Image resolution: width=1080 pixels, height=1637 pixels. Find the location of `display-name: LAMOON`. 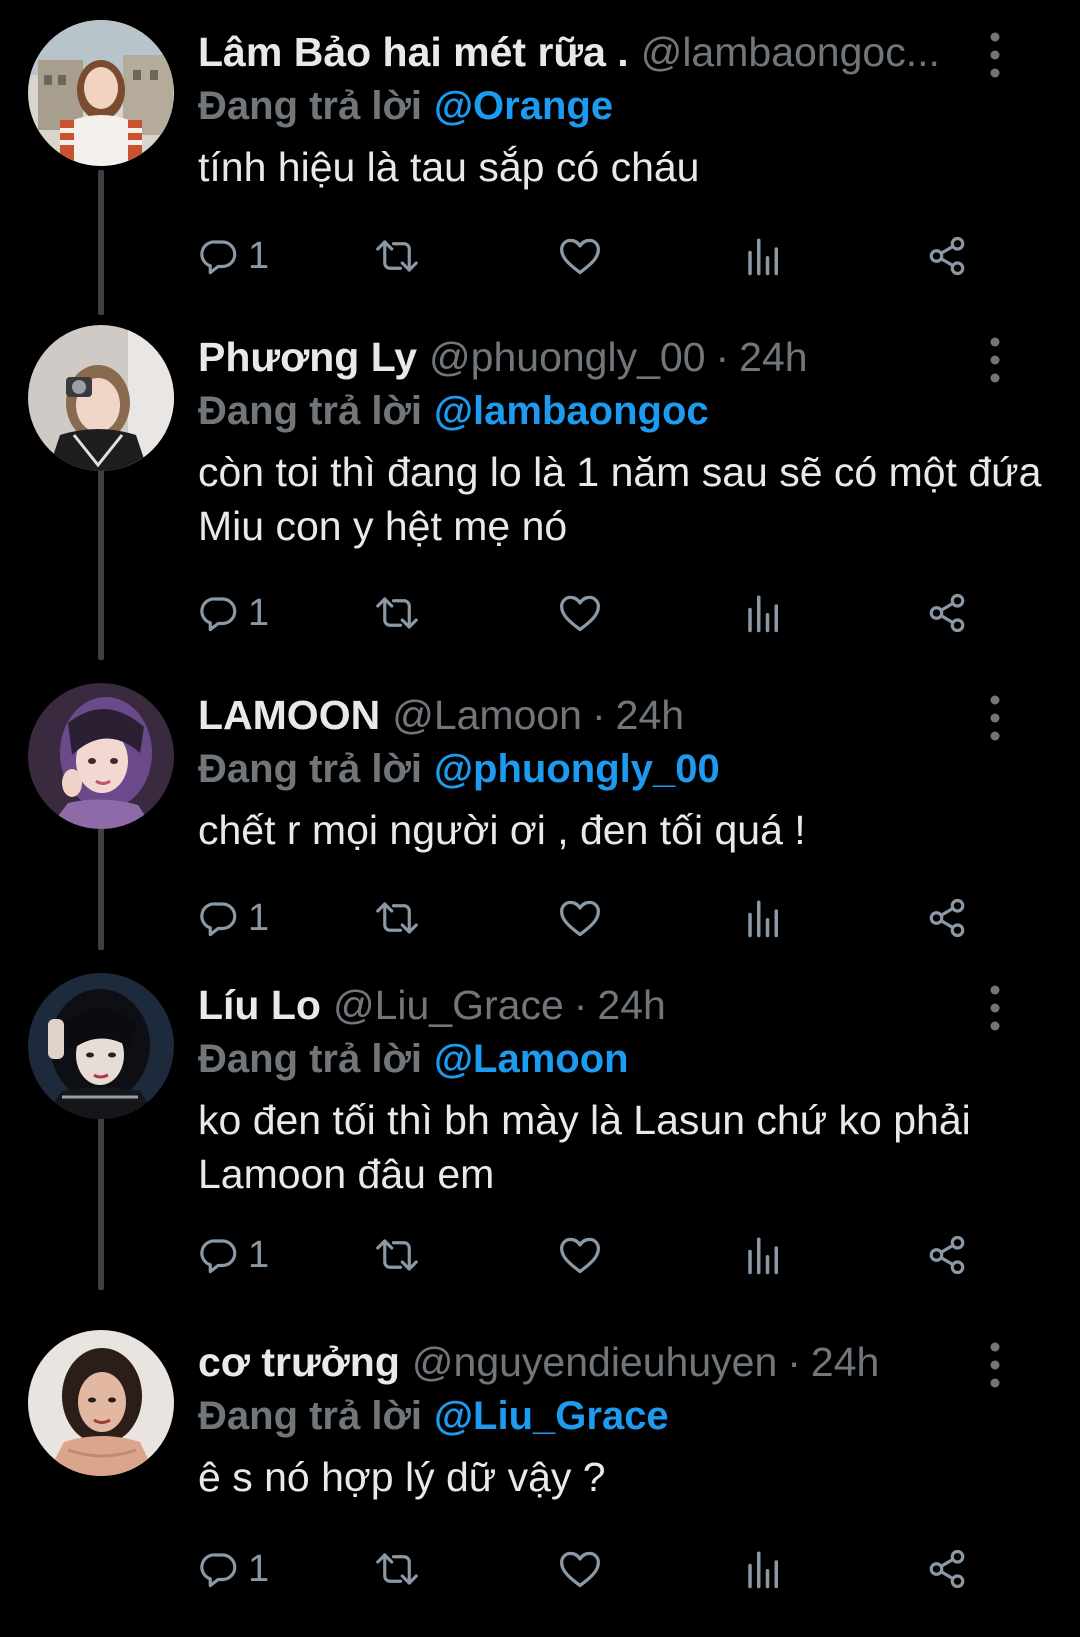

display-name: LAMOON is located at coordinates (289, 715).